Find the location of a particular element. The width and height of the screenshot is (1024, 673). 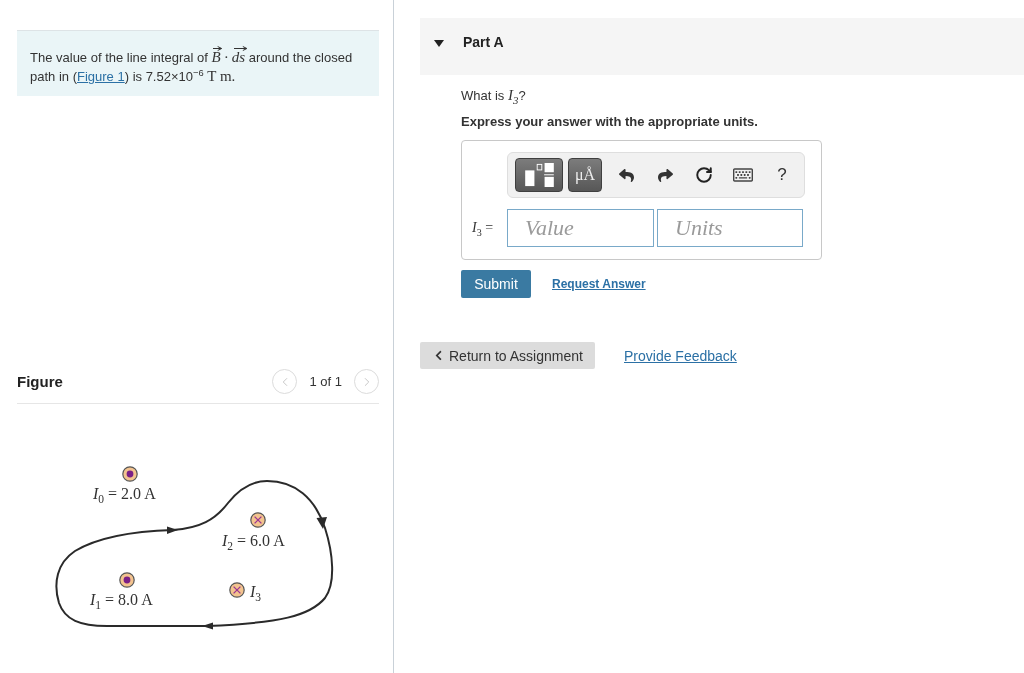

page-count: 1 of 1 is located at coordinates (325, 381).